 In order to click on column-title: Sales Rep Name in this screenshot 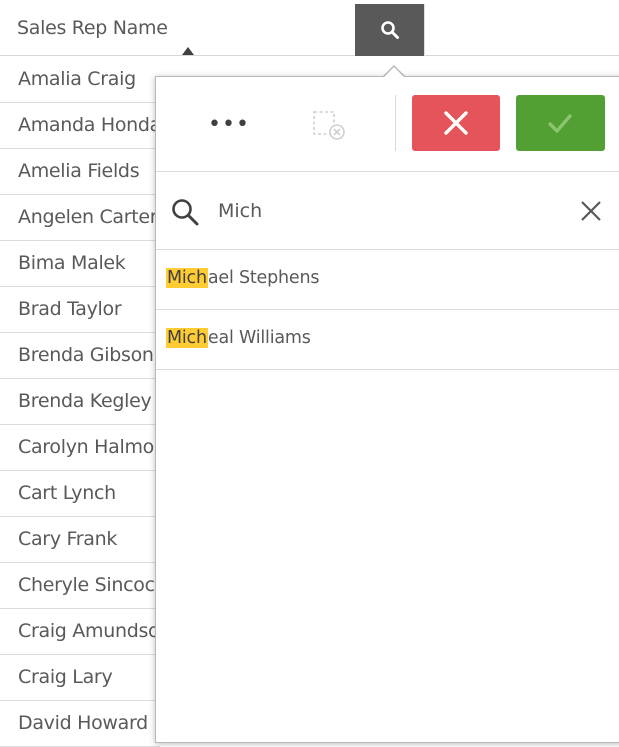, I will do `click(92, 28)`.